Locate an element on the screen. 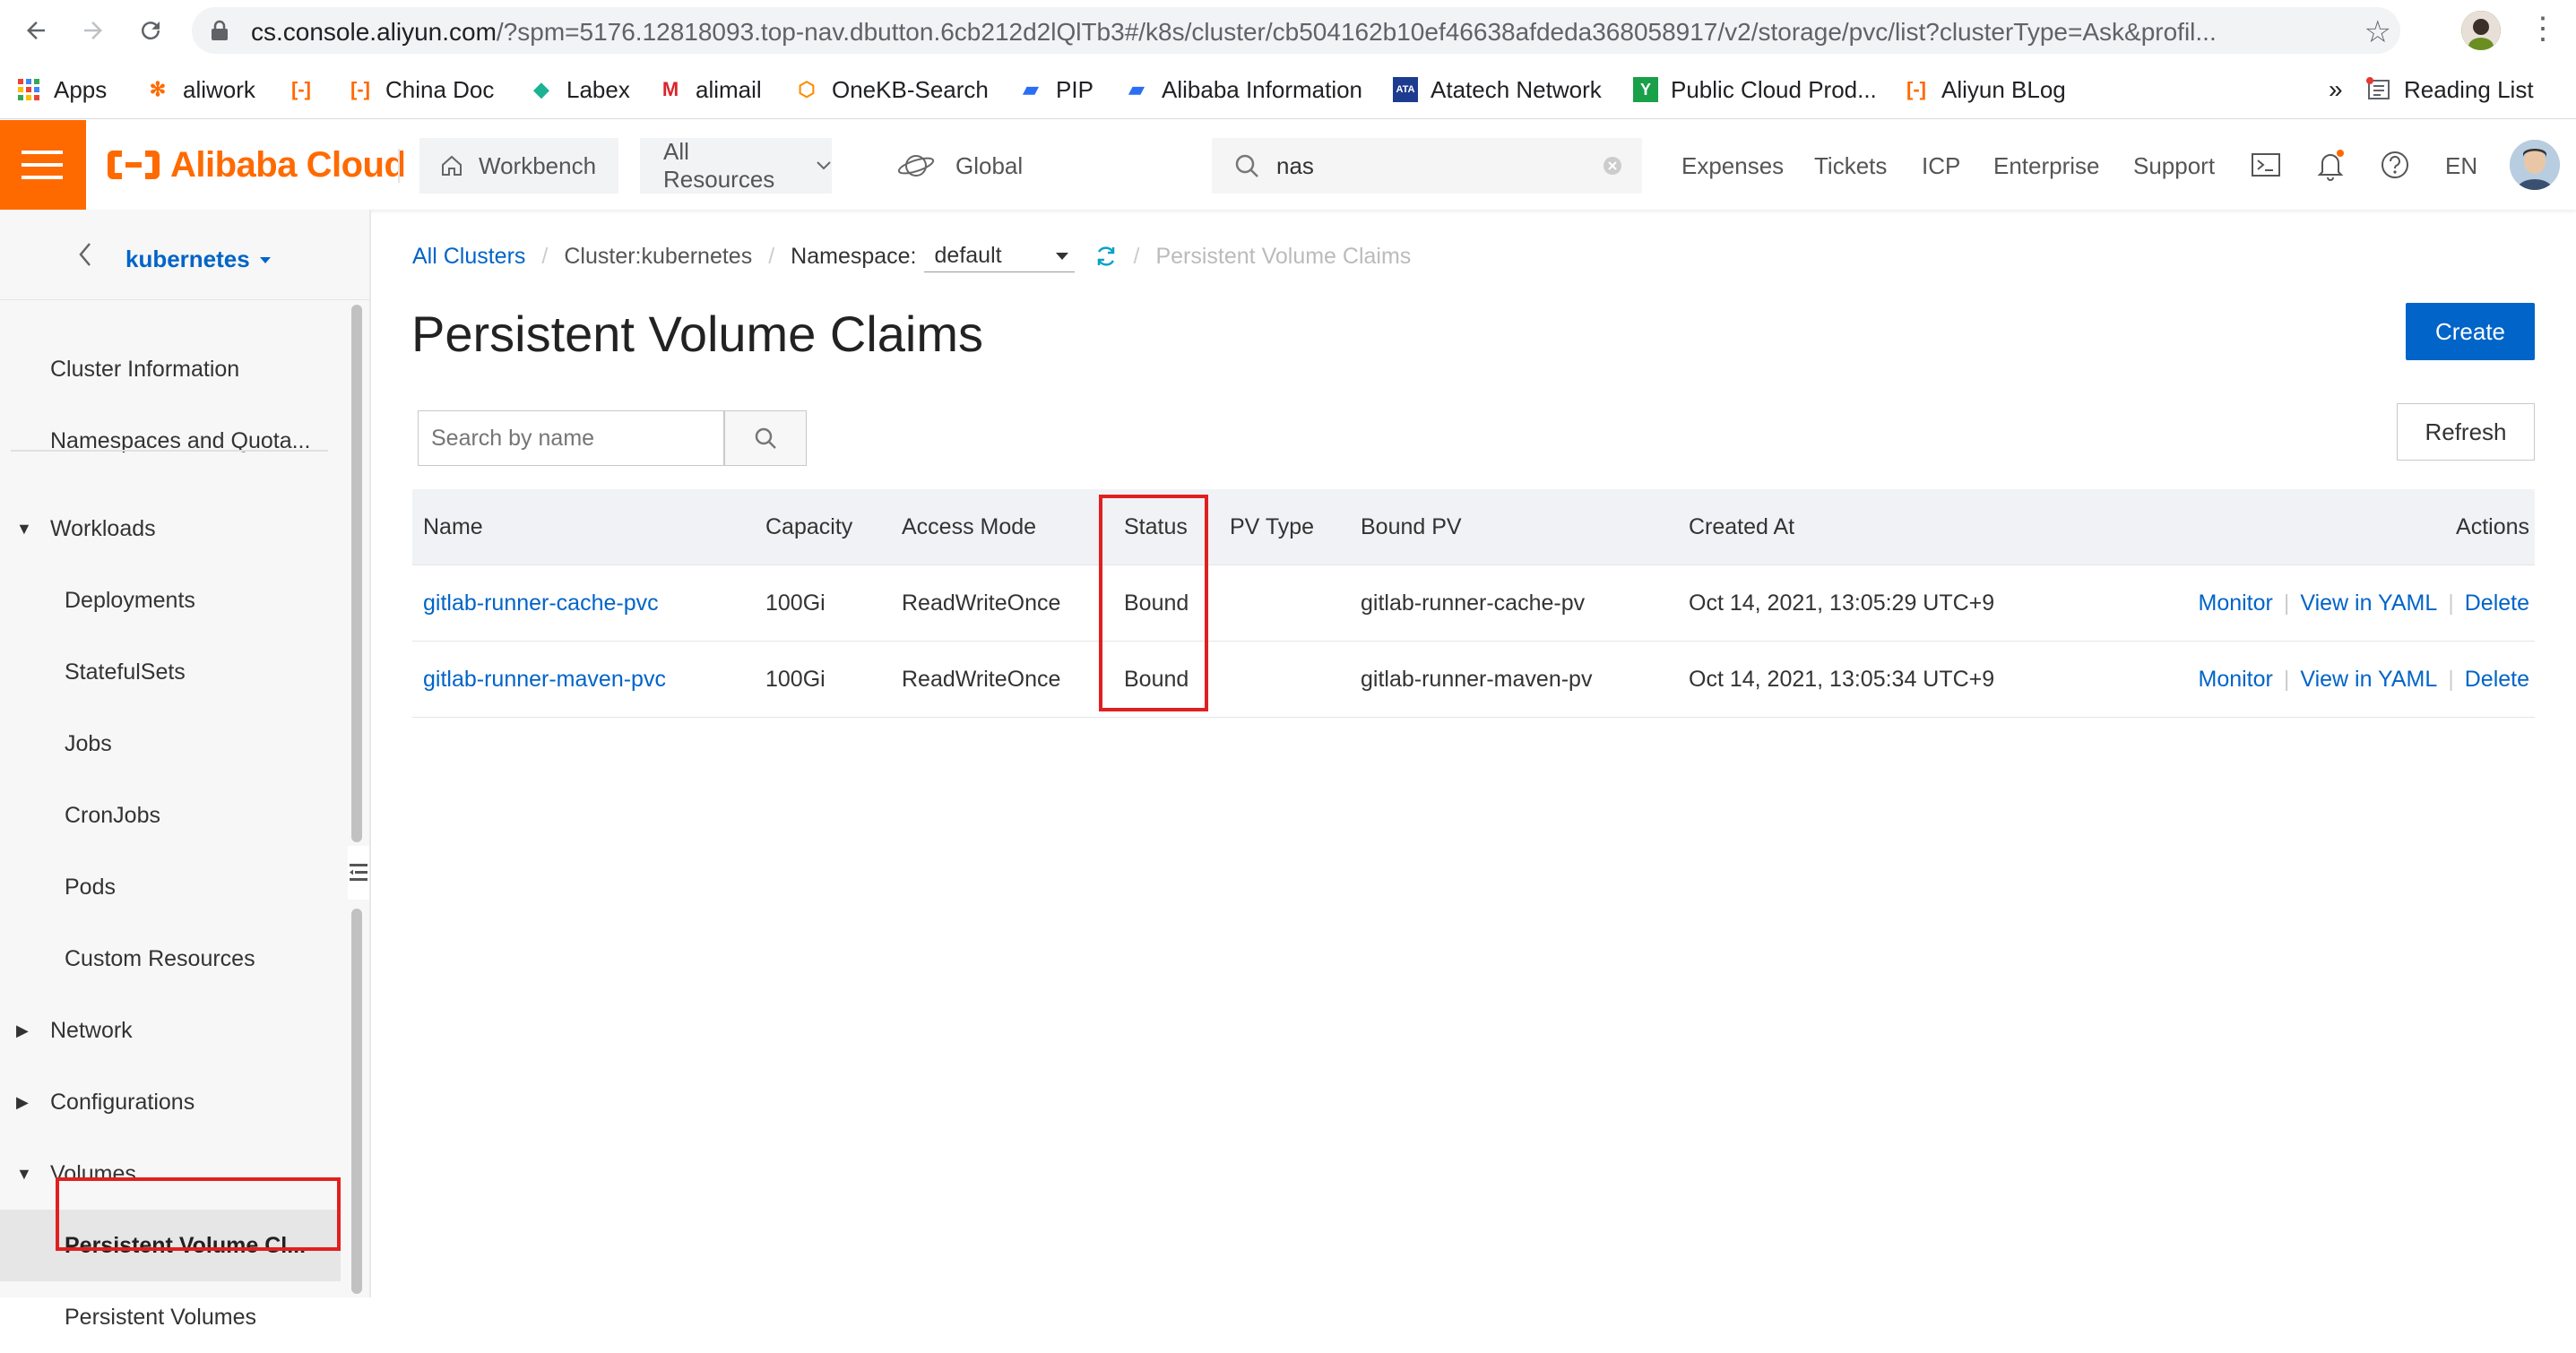 Image resolution: width=2576 pixels, height=1353 pixels. sidebar-item-configurations: ▶ Configurations is located at coordinates (170, 1102).